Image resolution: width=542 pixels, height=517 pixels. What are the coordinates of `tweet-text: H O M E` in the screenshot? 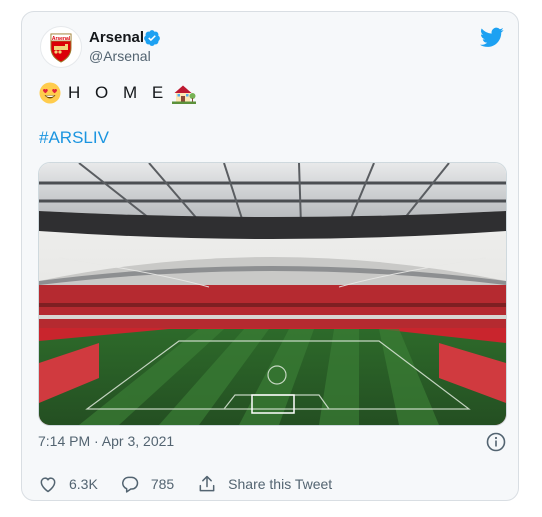 It's located at (118, 93).